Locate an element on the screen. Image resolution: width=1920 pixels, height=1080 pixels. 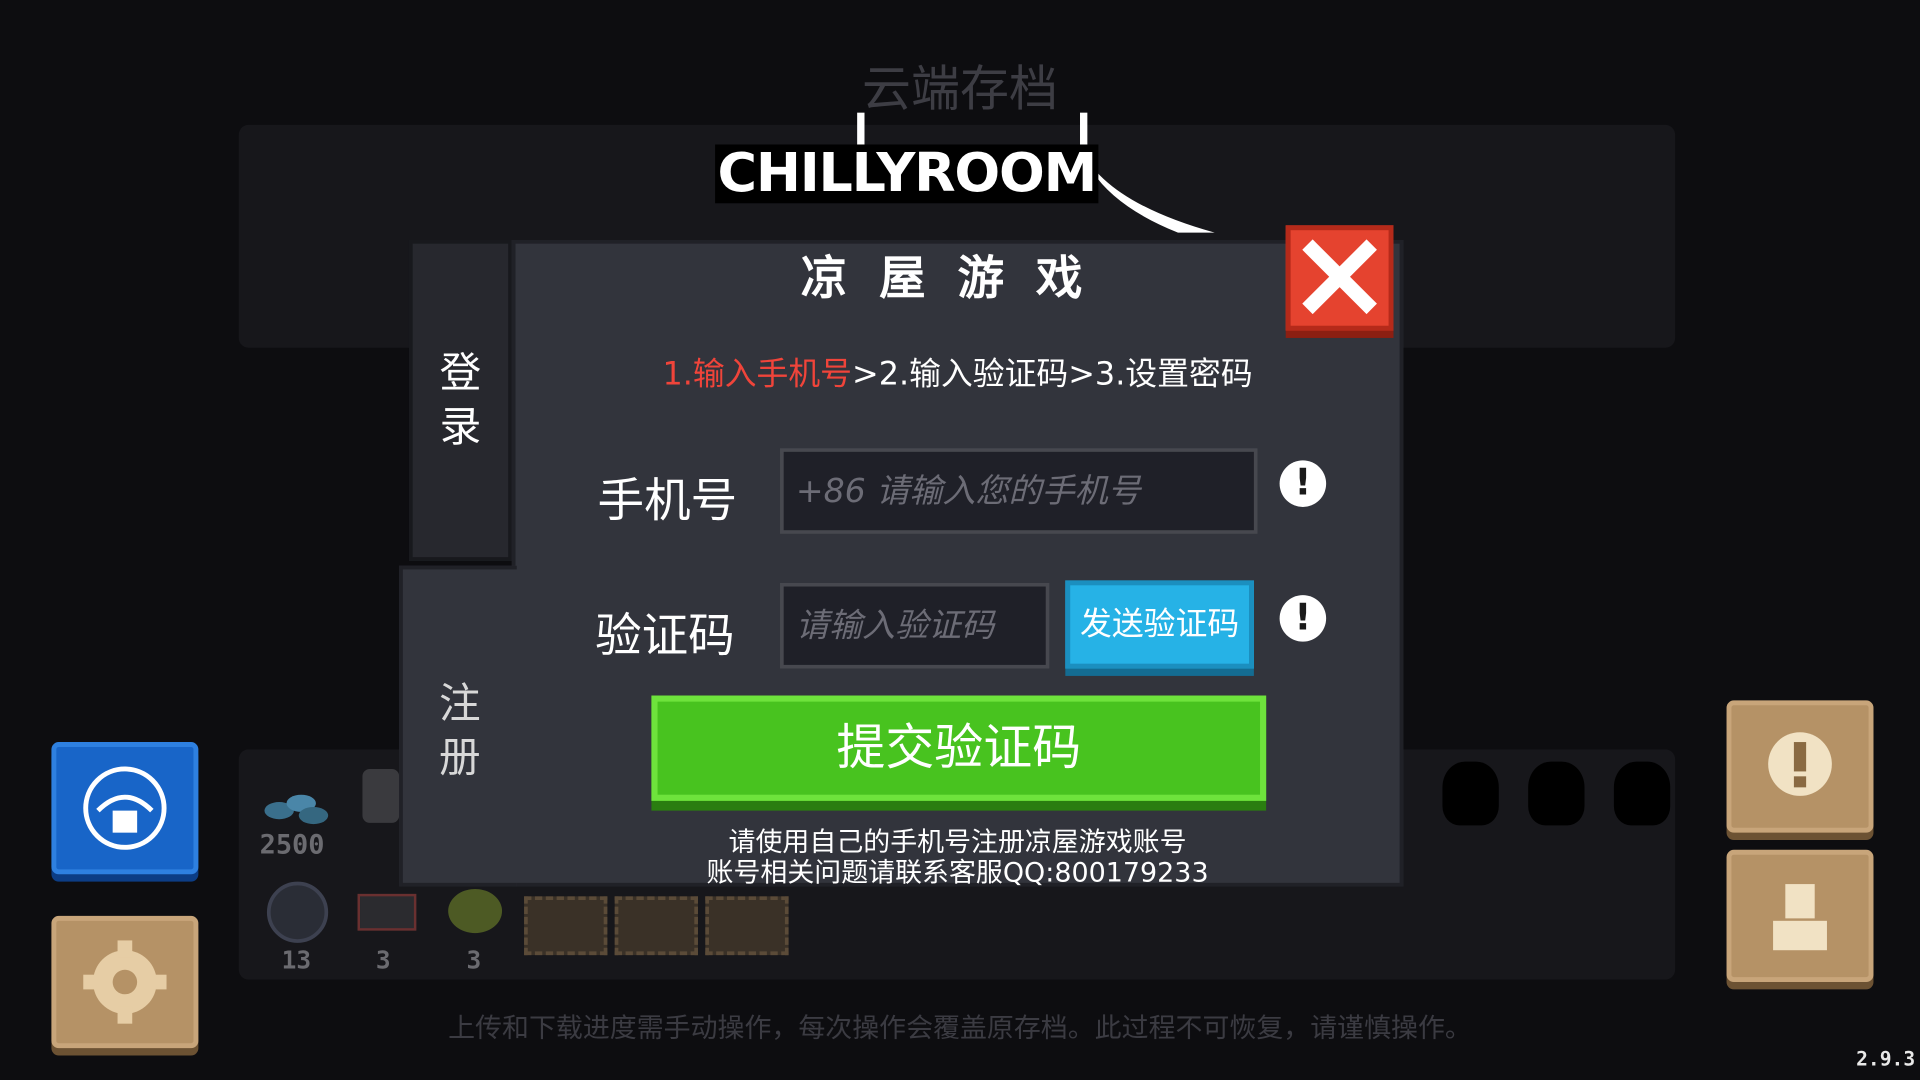
phone-label: 手机号 is located at coordinates (667, 500).